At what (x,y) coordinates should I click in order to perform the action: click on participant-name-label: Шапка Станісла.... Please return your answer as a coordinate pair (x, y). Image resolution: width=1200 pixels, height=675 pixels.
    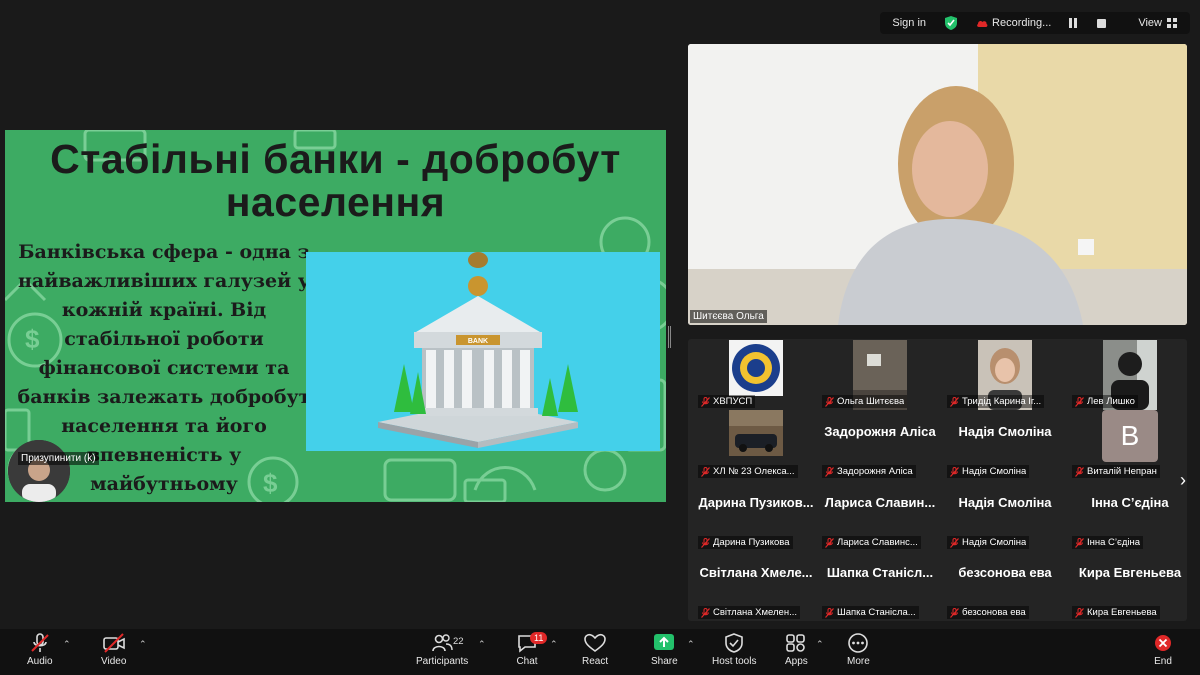
    Looking at the image, I should click on (870, 612).